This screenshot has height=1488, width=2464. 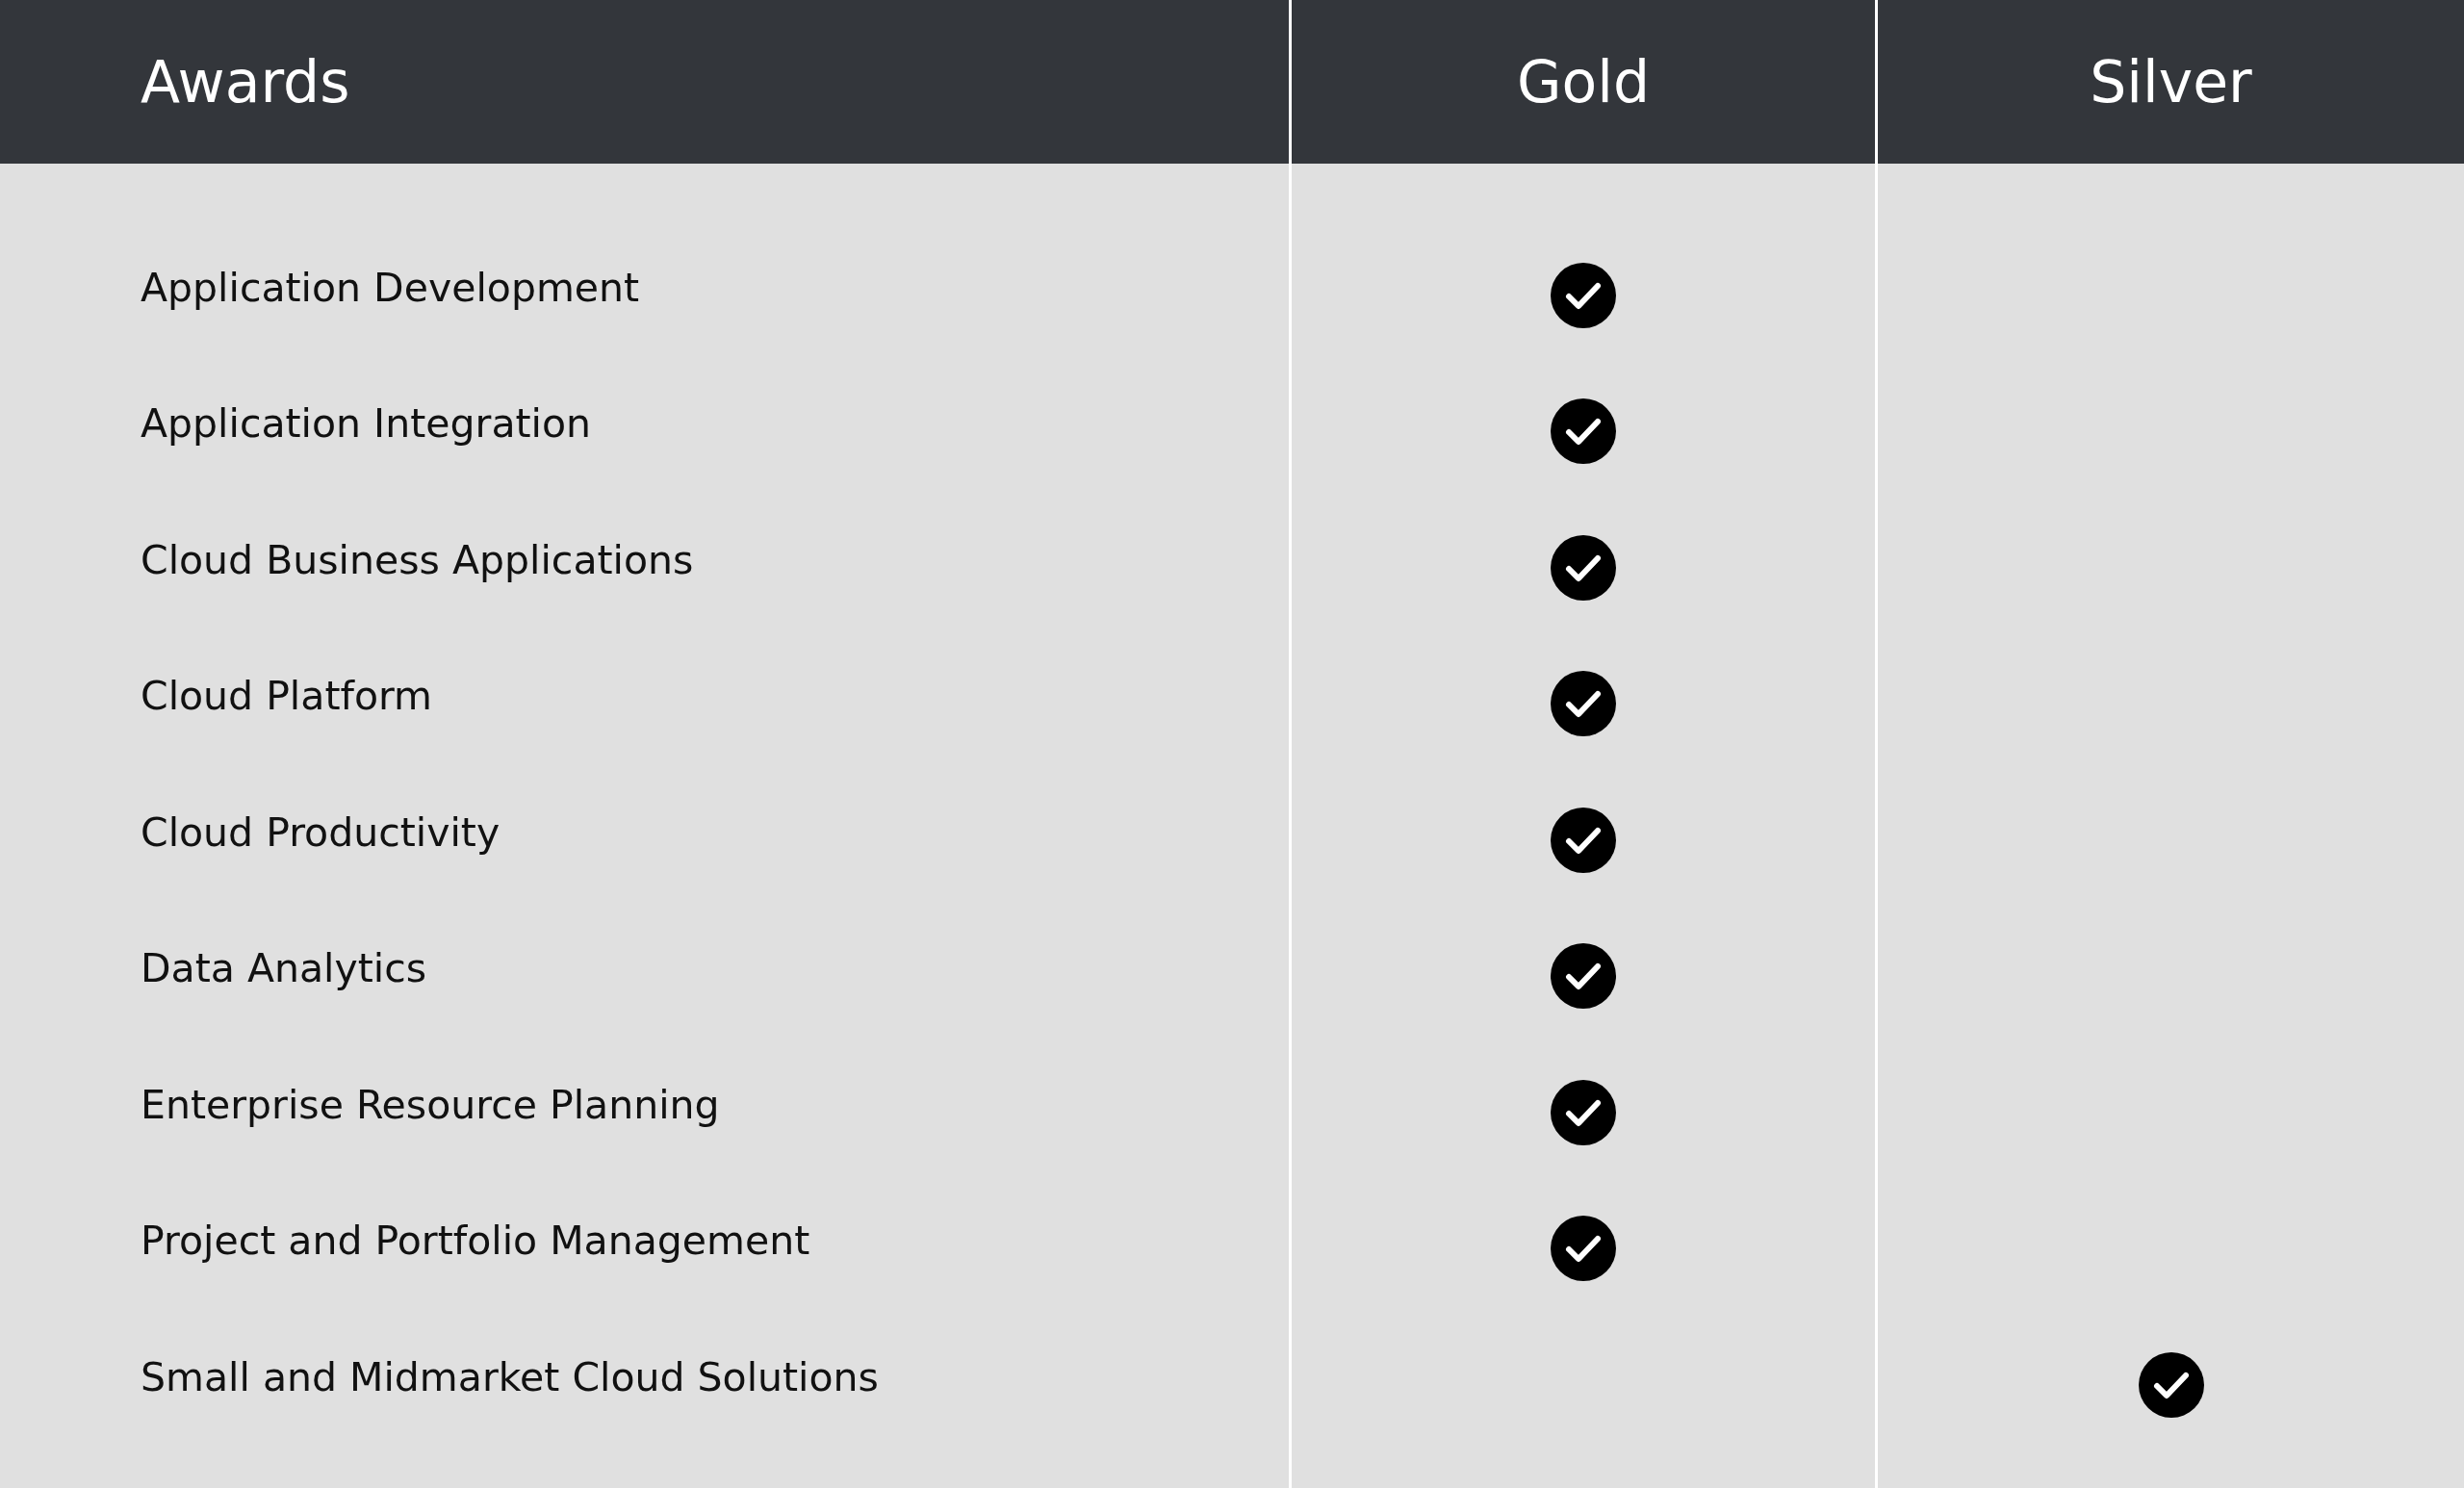 What do you see at coordinates (1583, 82) in the screenshot?
I see `column-header: Gold` at bounding box center [1583, 82].